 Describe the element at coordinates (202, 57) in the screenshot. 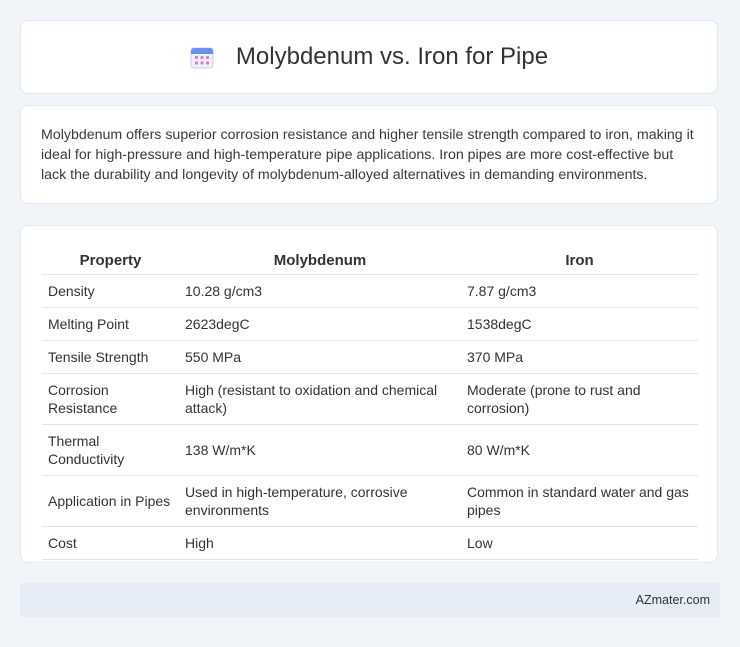

I see `calendar-icon` at that location.